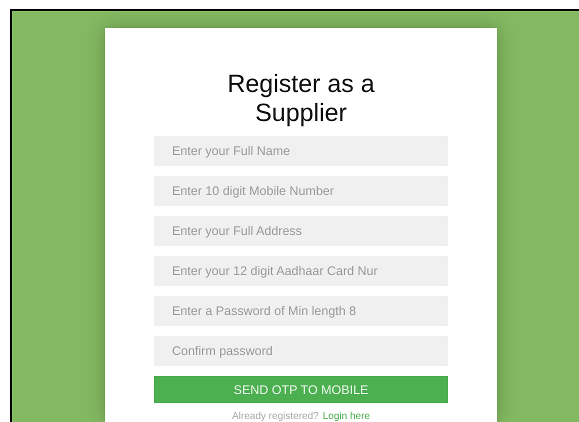  Describe the element at coordinates (301, 351) in the screenshot. I see `input-field: Confirm password` at that location.